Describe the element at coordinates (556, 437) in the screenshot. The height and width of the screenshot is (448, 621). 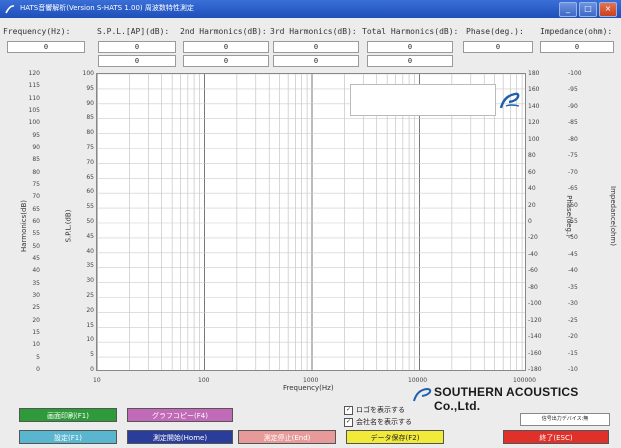
I see `exit-button: 終了(ESC)` at that location.